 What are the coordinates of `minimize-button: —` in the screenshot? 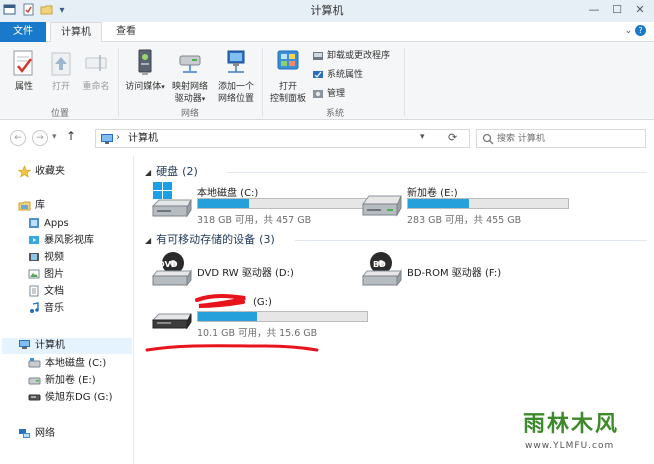 It's located at (594, 10).